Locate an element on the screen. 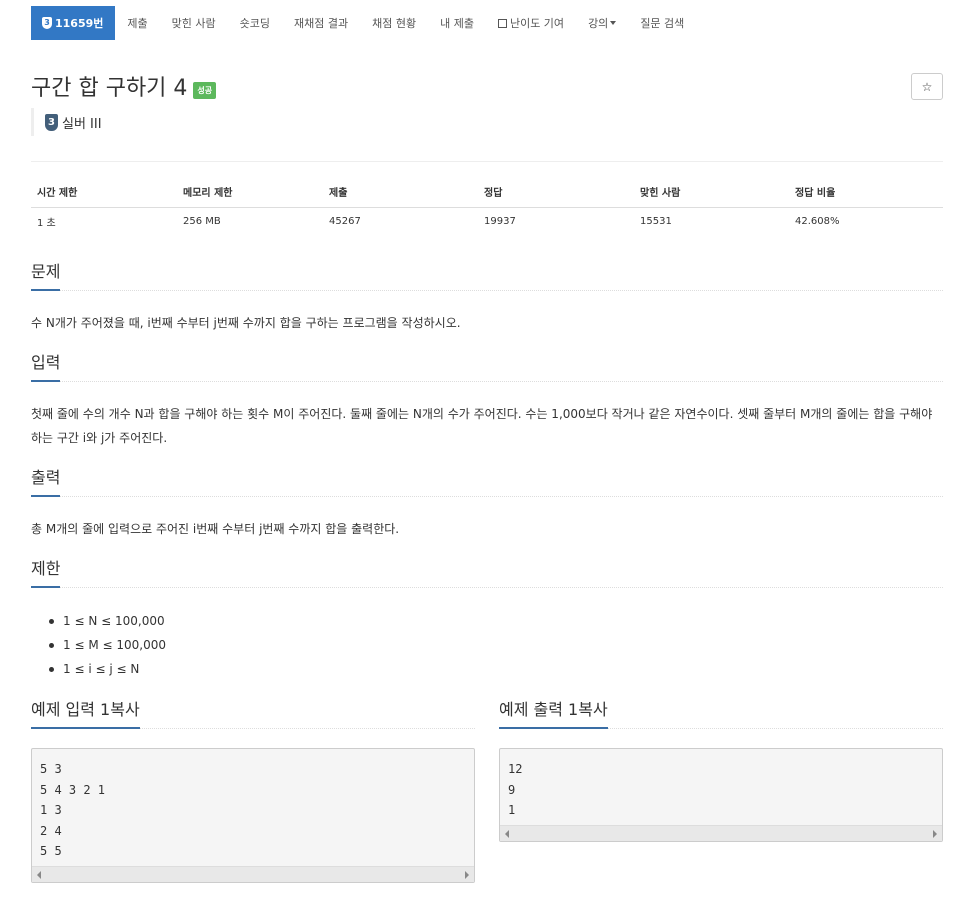 The image size is (963, 901). nav-lectures-dropdown: 강의 is located at coordinates (602, 23).